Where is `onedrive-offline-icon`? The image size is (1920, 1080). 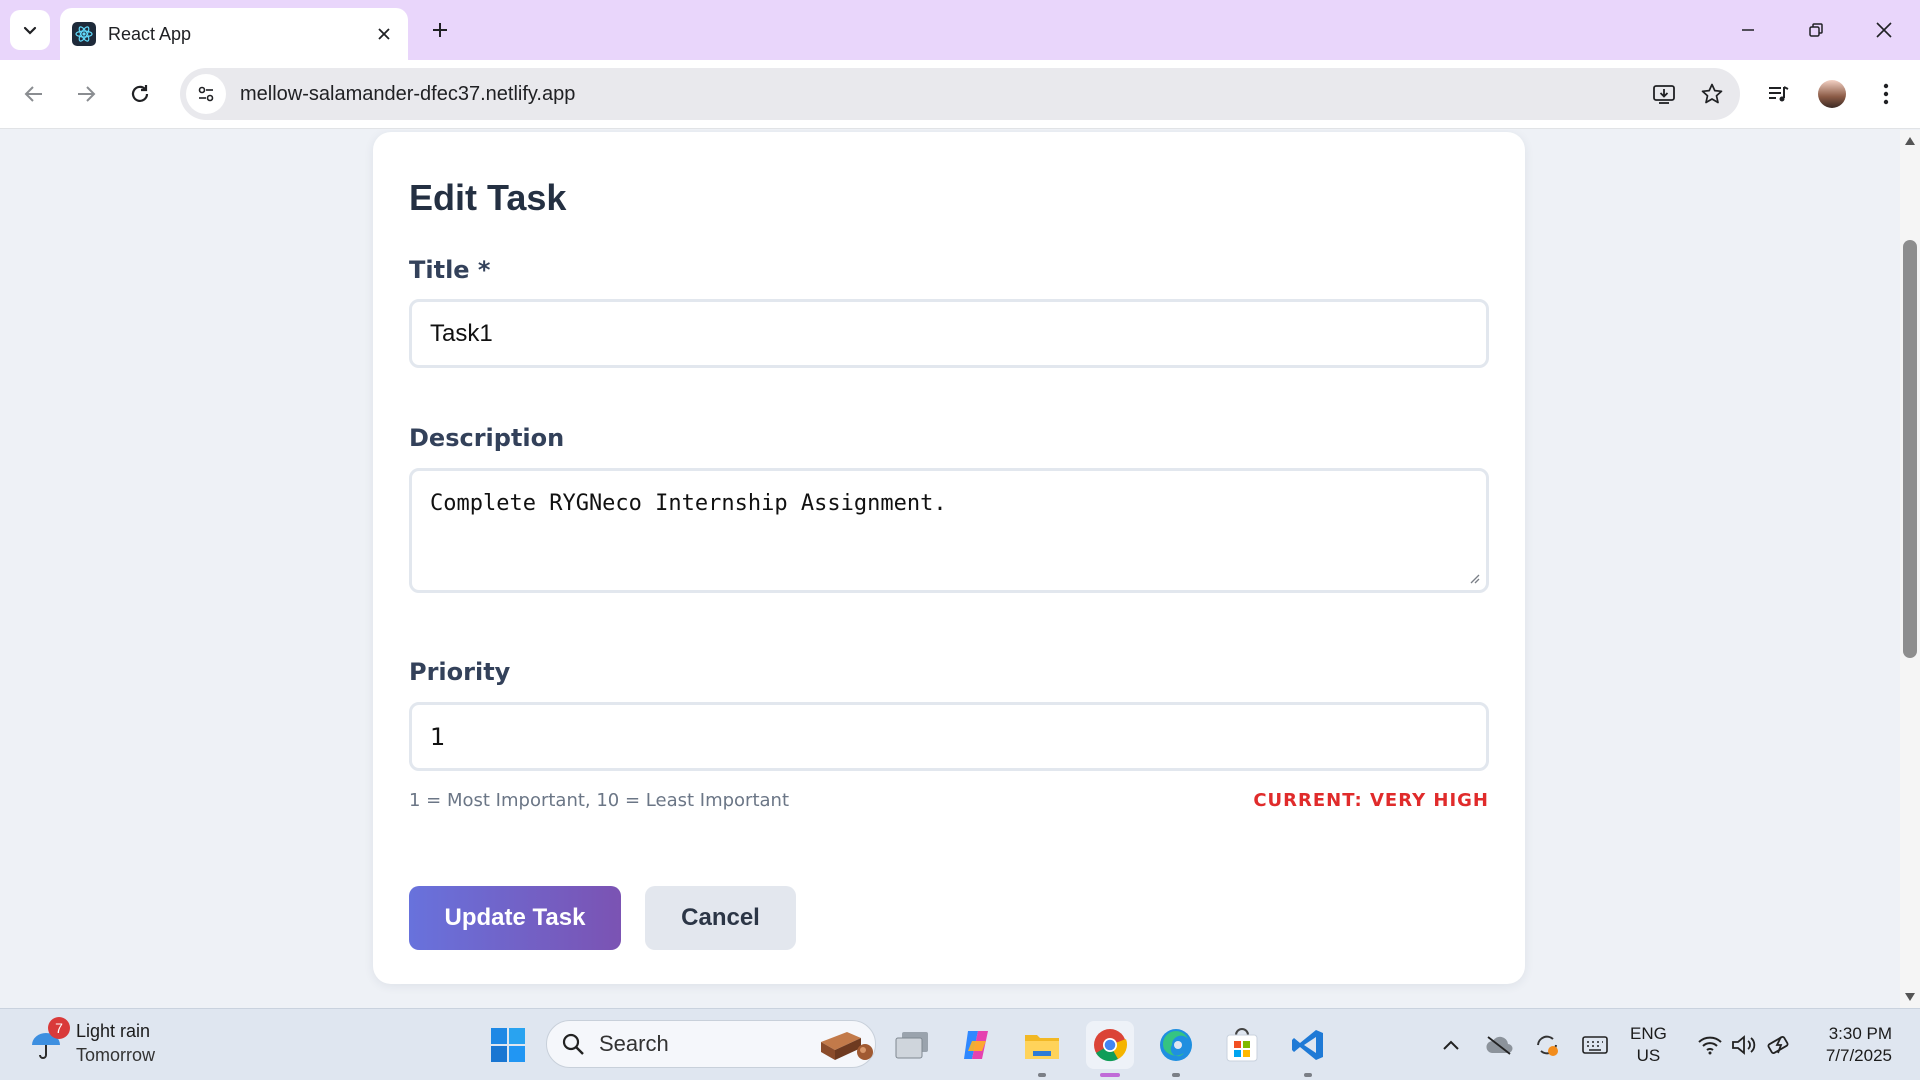 onedrive-offline-icon is located at coordinates (1499, 1045).